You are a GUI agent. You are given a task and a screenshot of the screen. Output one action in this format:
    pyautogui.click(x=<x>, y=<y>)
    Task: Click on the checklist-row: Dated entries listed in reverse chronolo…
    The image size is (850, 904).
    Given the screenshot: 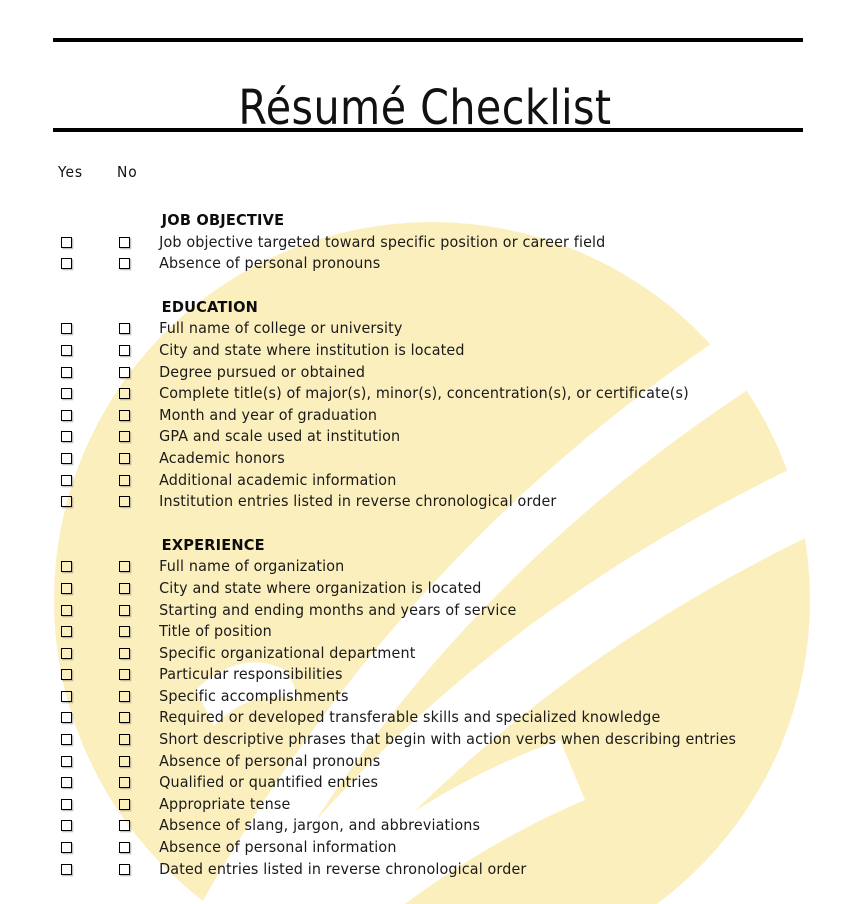 What is the action you would take?
    pyautogui.click(x=425, y=870)
    